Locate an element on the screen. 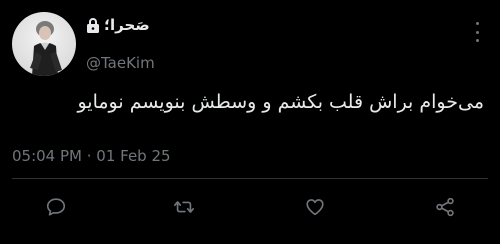 The height and width of the screenshot is (244, 500). reply-button is located at coordinates (56, 207).